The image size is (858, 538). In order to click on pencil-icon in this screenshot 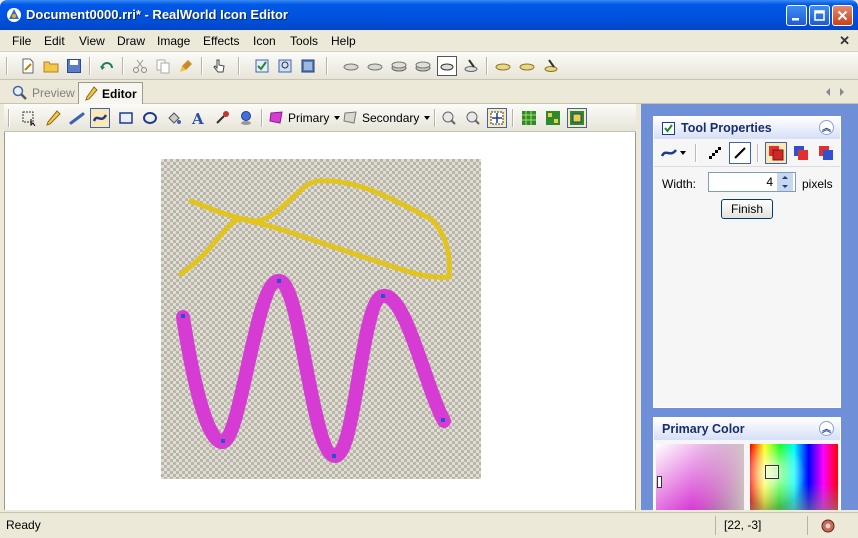, I will do `click(91, 93)`.